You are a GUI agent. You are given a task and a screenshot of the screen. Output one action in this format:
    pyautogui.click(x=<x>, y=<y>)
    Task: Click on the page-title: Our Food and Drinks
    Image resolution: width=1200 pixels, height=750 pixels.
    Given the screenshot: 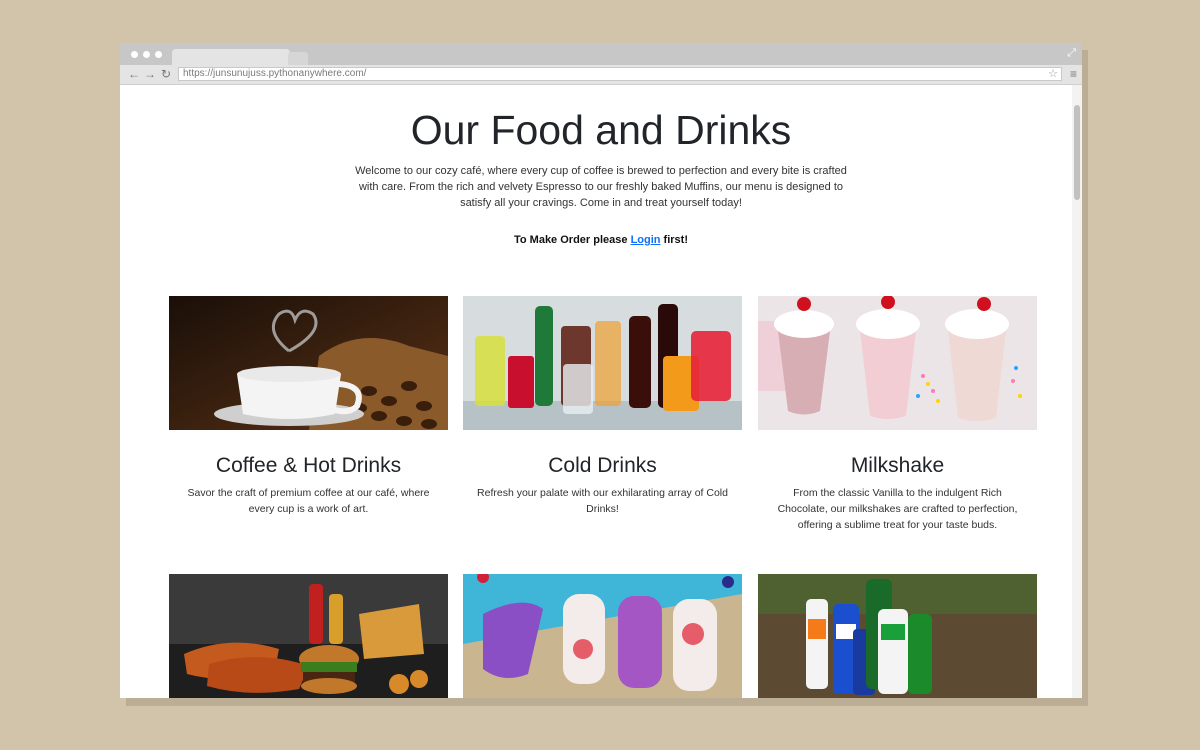 What is the action you would take?
    pyautogui.click(x=601, y=130)
    